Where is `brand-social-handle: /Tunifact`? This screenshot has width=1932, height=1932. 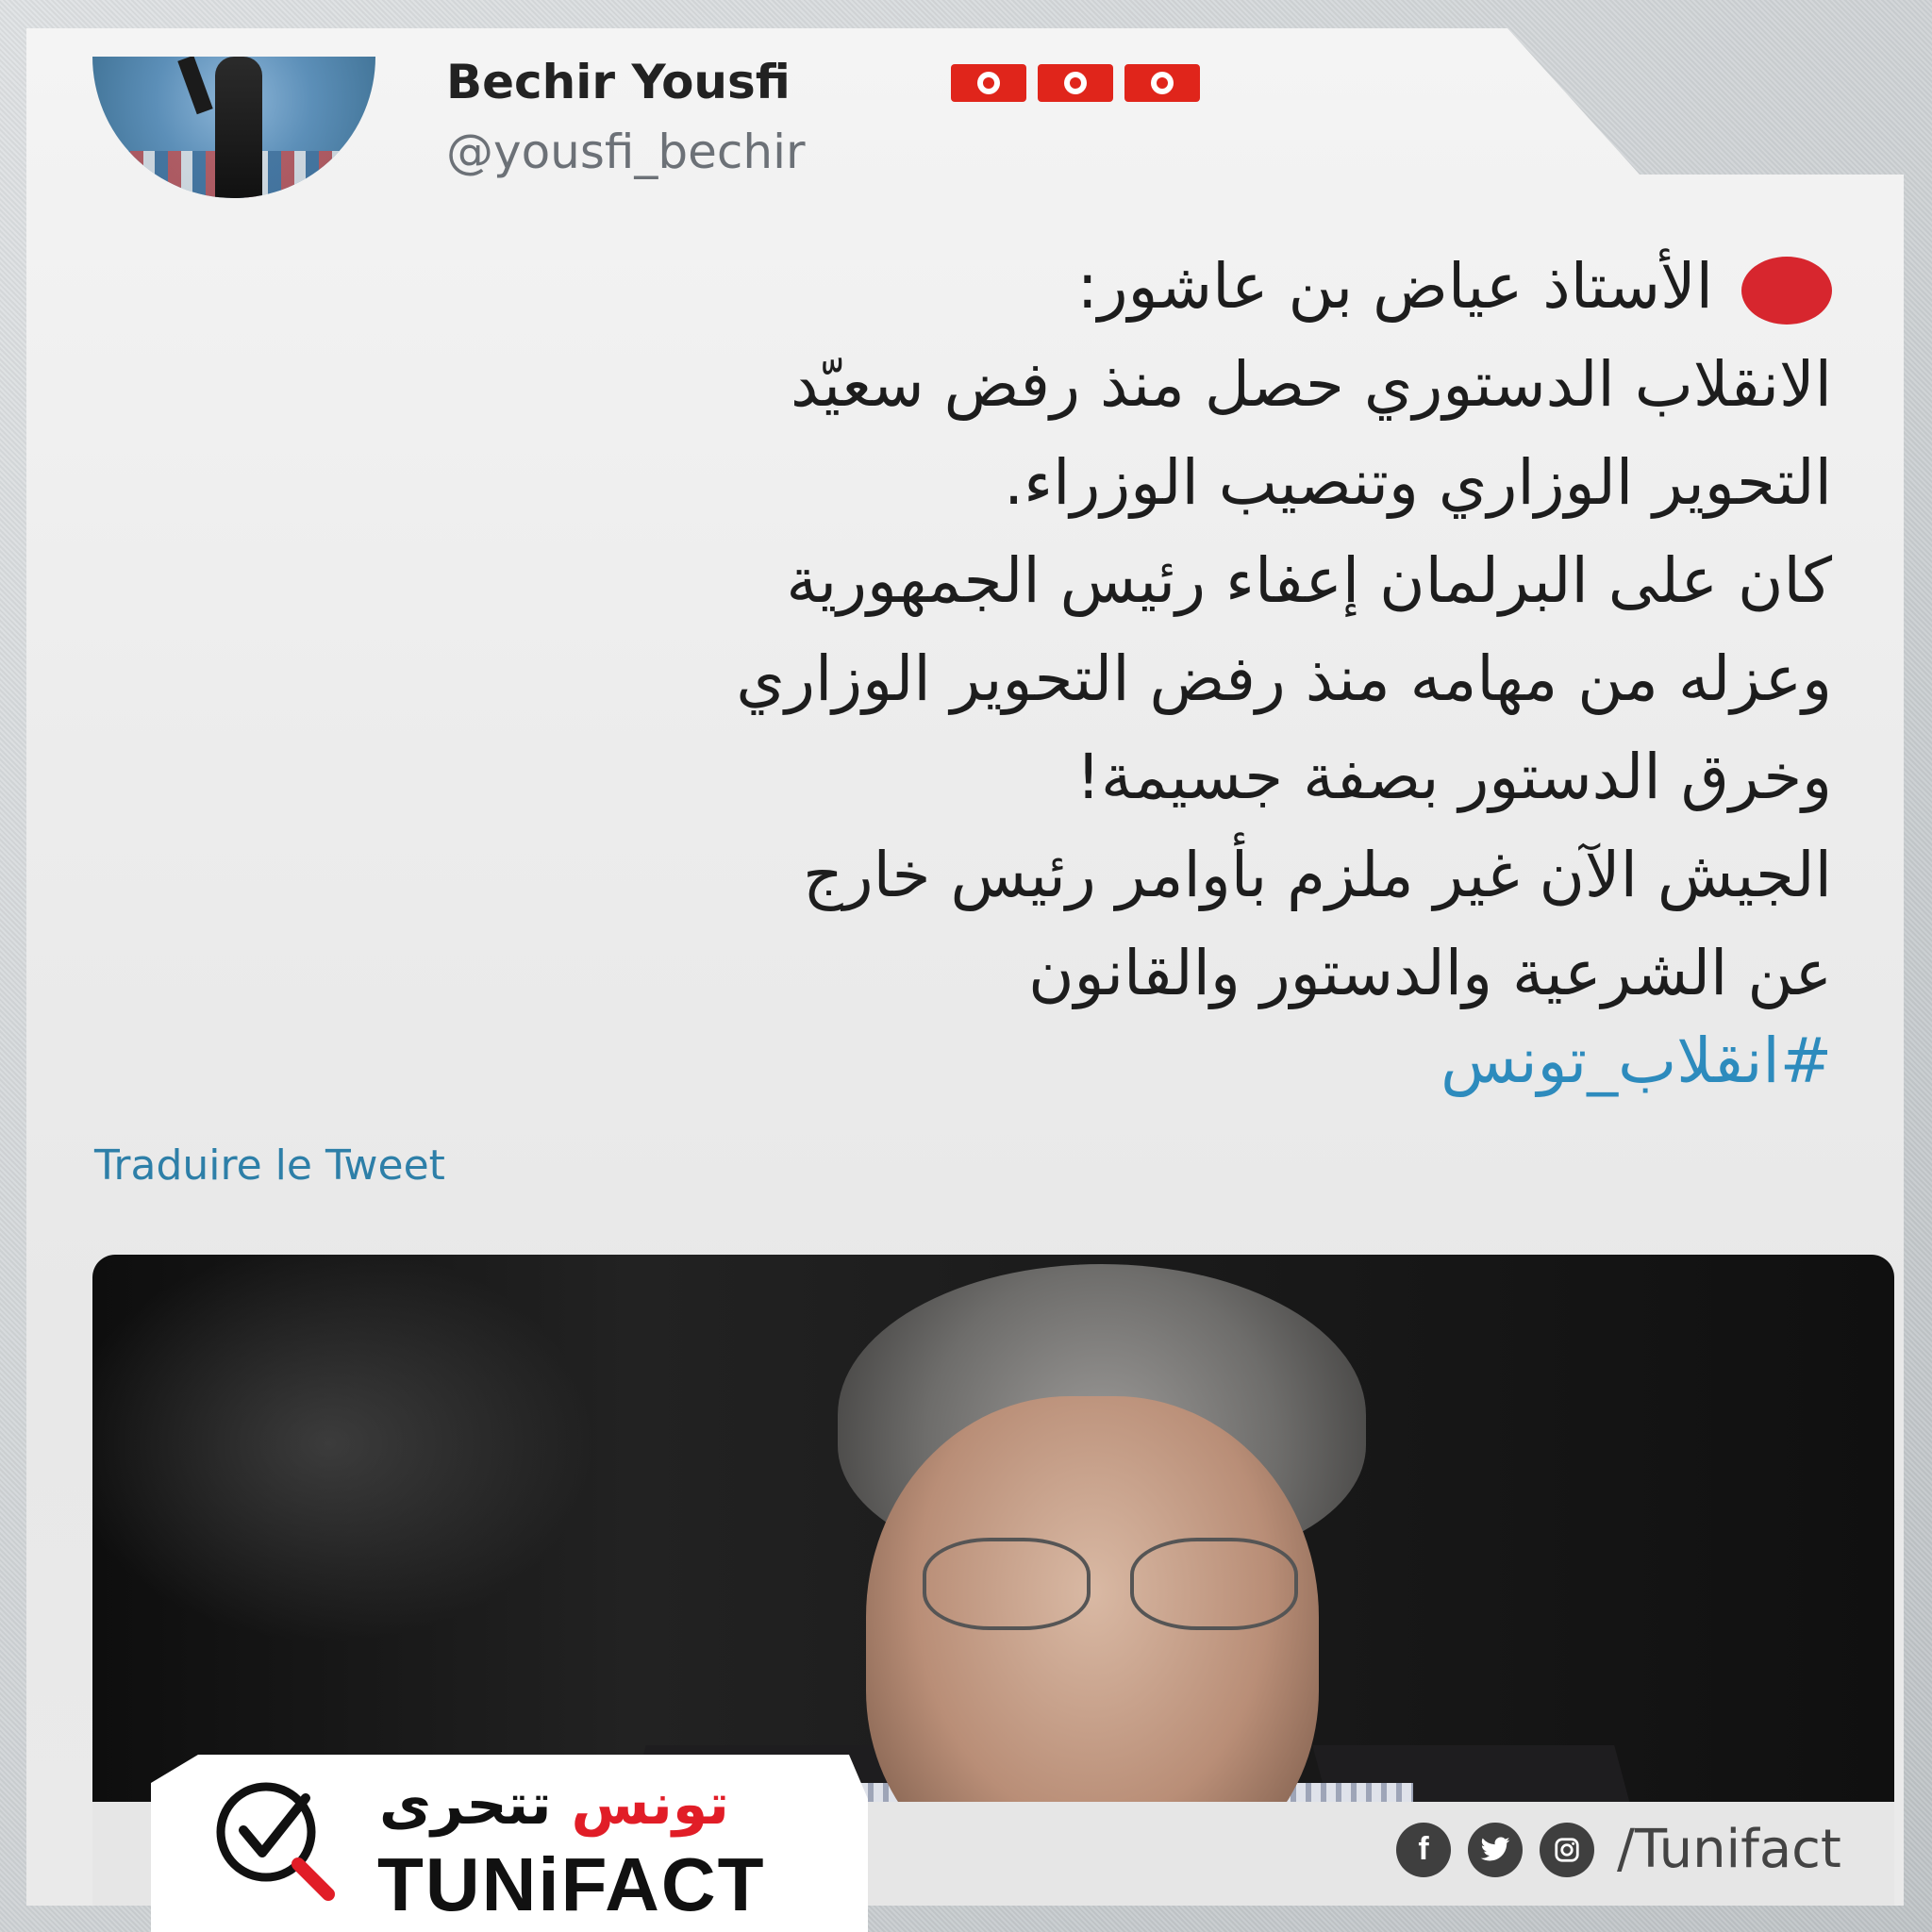 brand-social-handle: /Tunifact is located at coordinates (1729, 1849).